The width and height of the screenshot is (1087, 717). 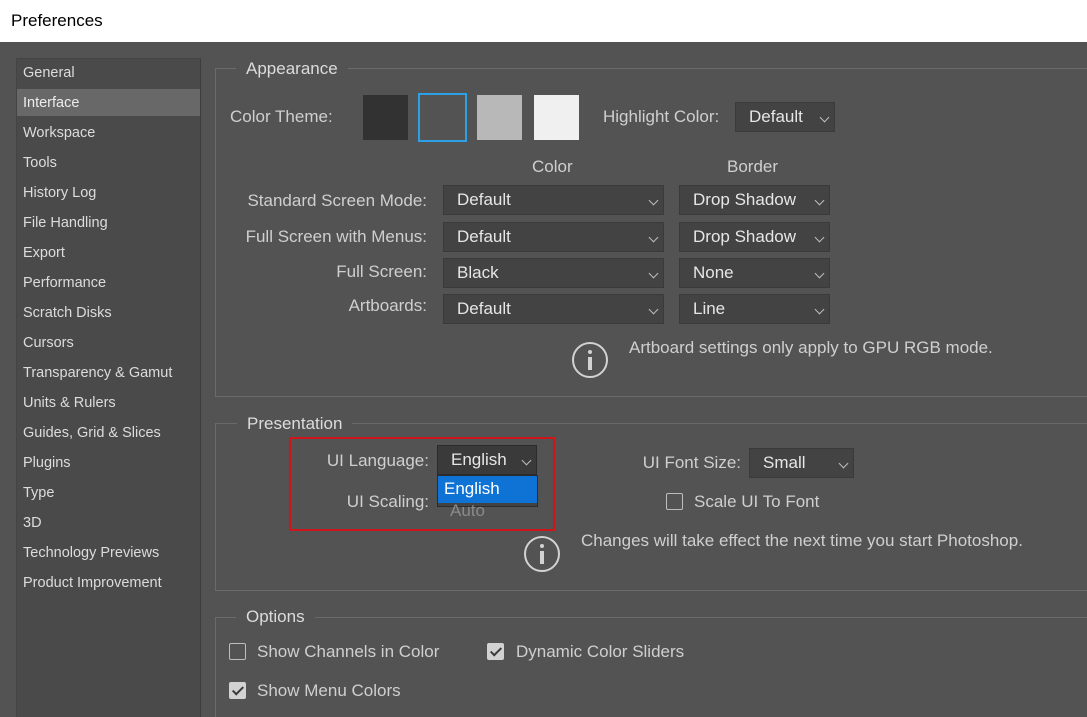 I want to click on sidebar-item-workspace: Workspace, so click(x=108, y=132).